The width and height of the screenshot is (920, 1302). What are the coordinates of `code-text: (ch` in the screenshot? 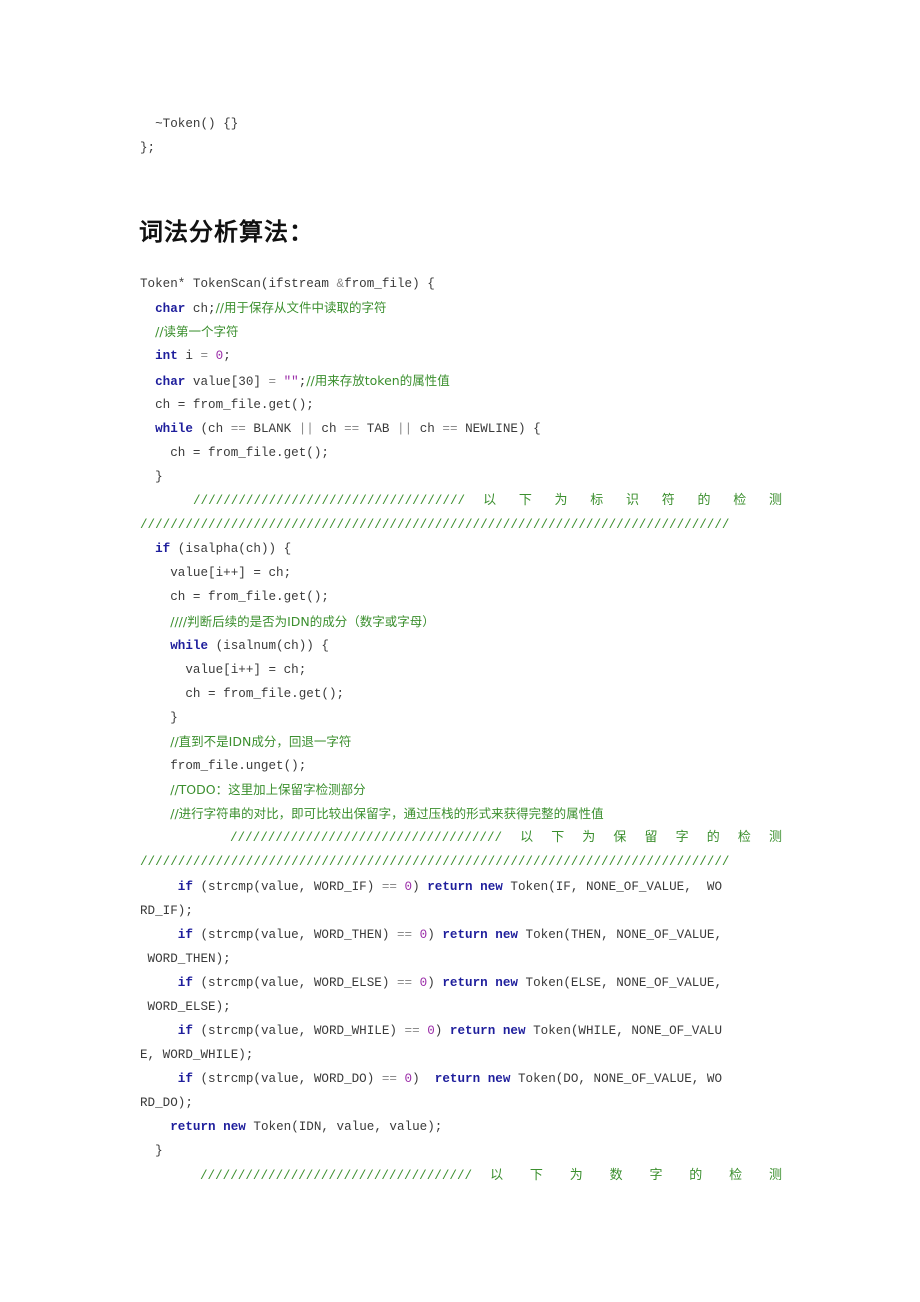 It's located at (211, 429).